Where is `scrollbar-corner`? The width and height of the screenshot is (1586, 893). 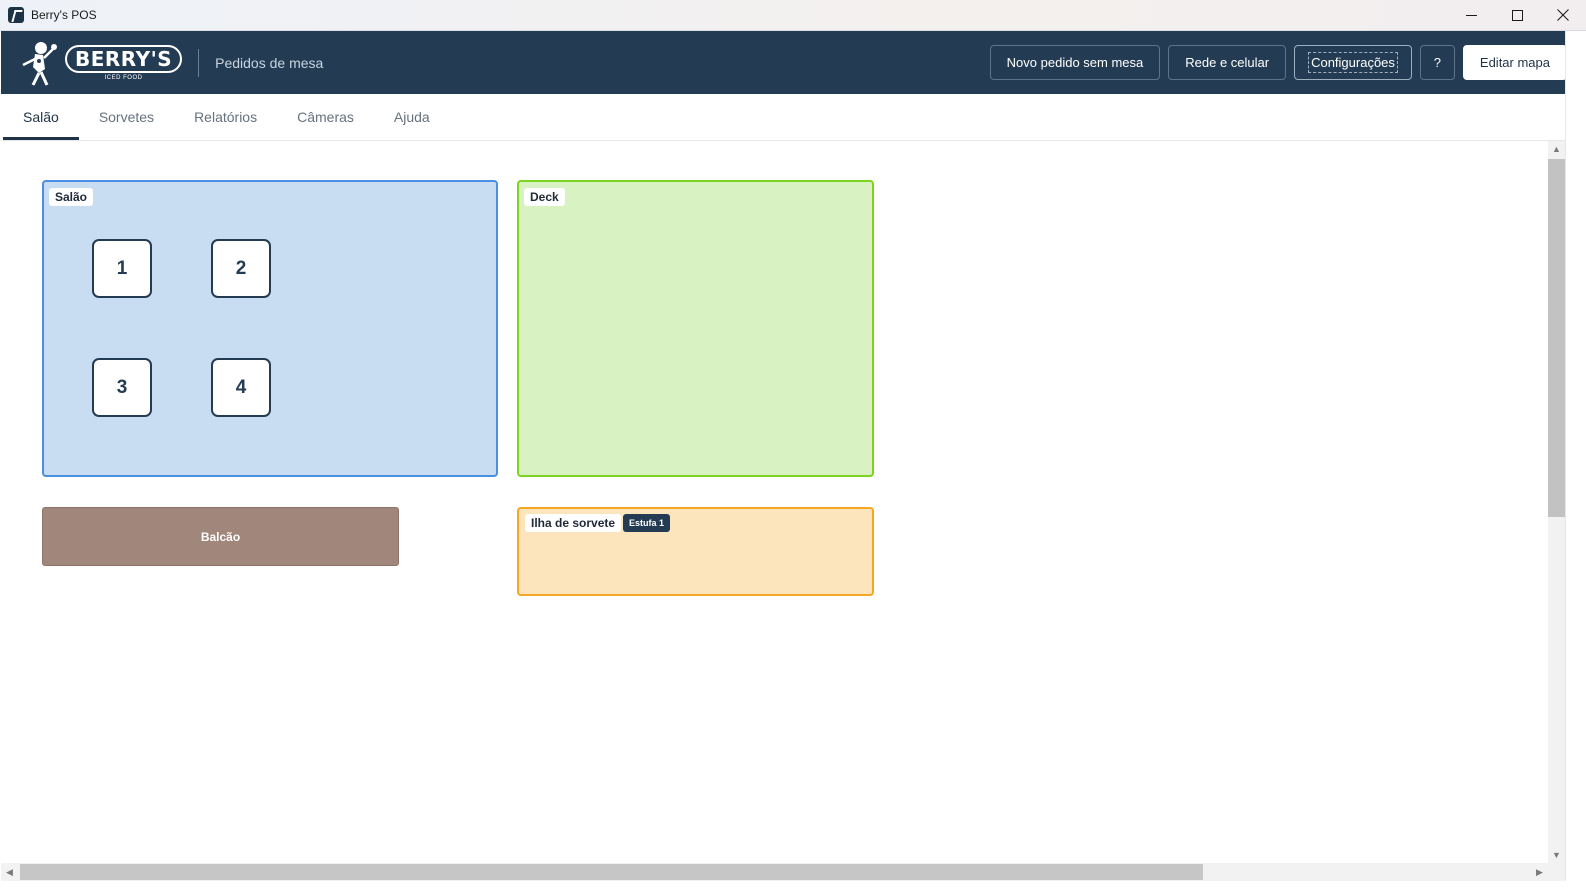
scrollbar-corner is located at coordinates (1556, 872).